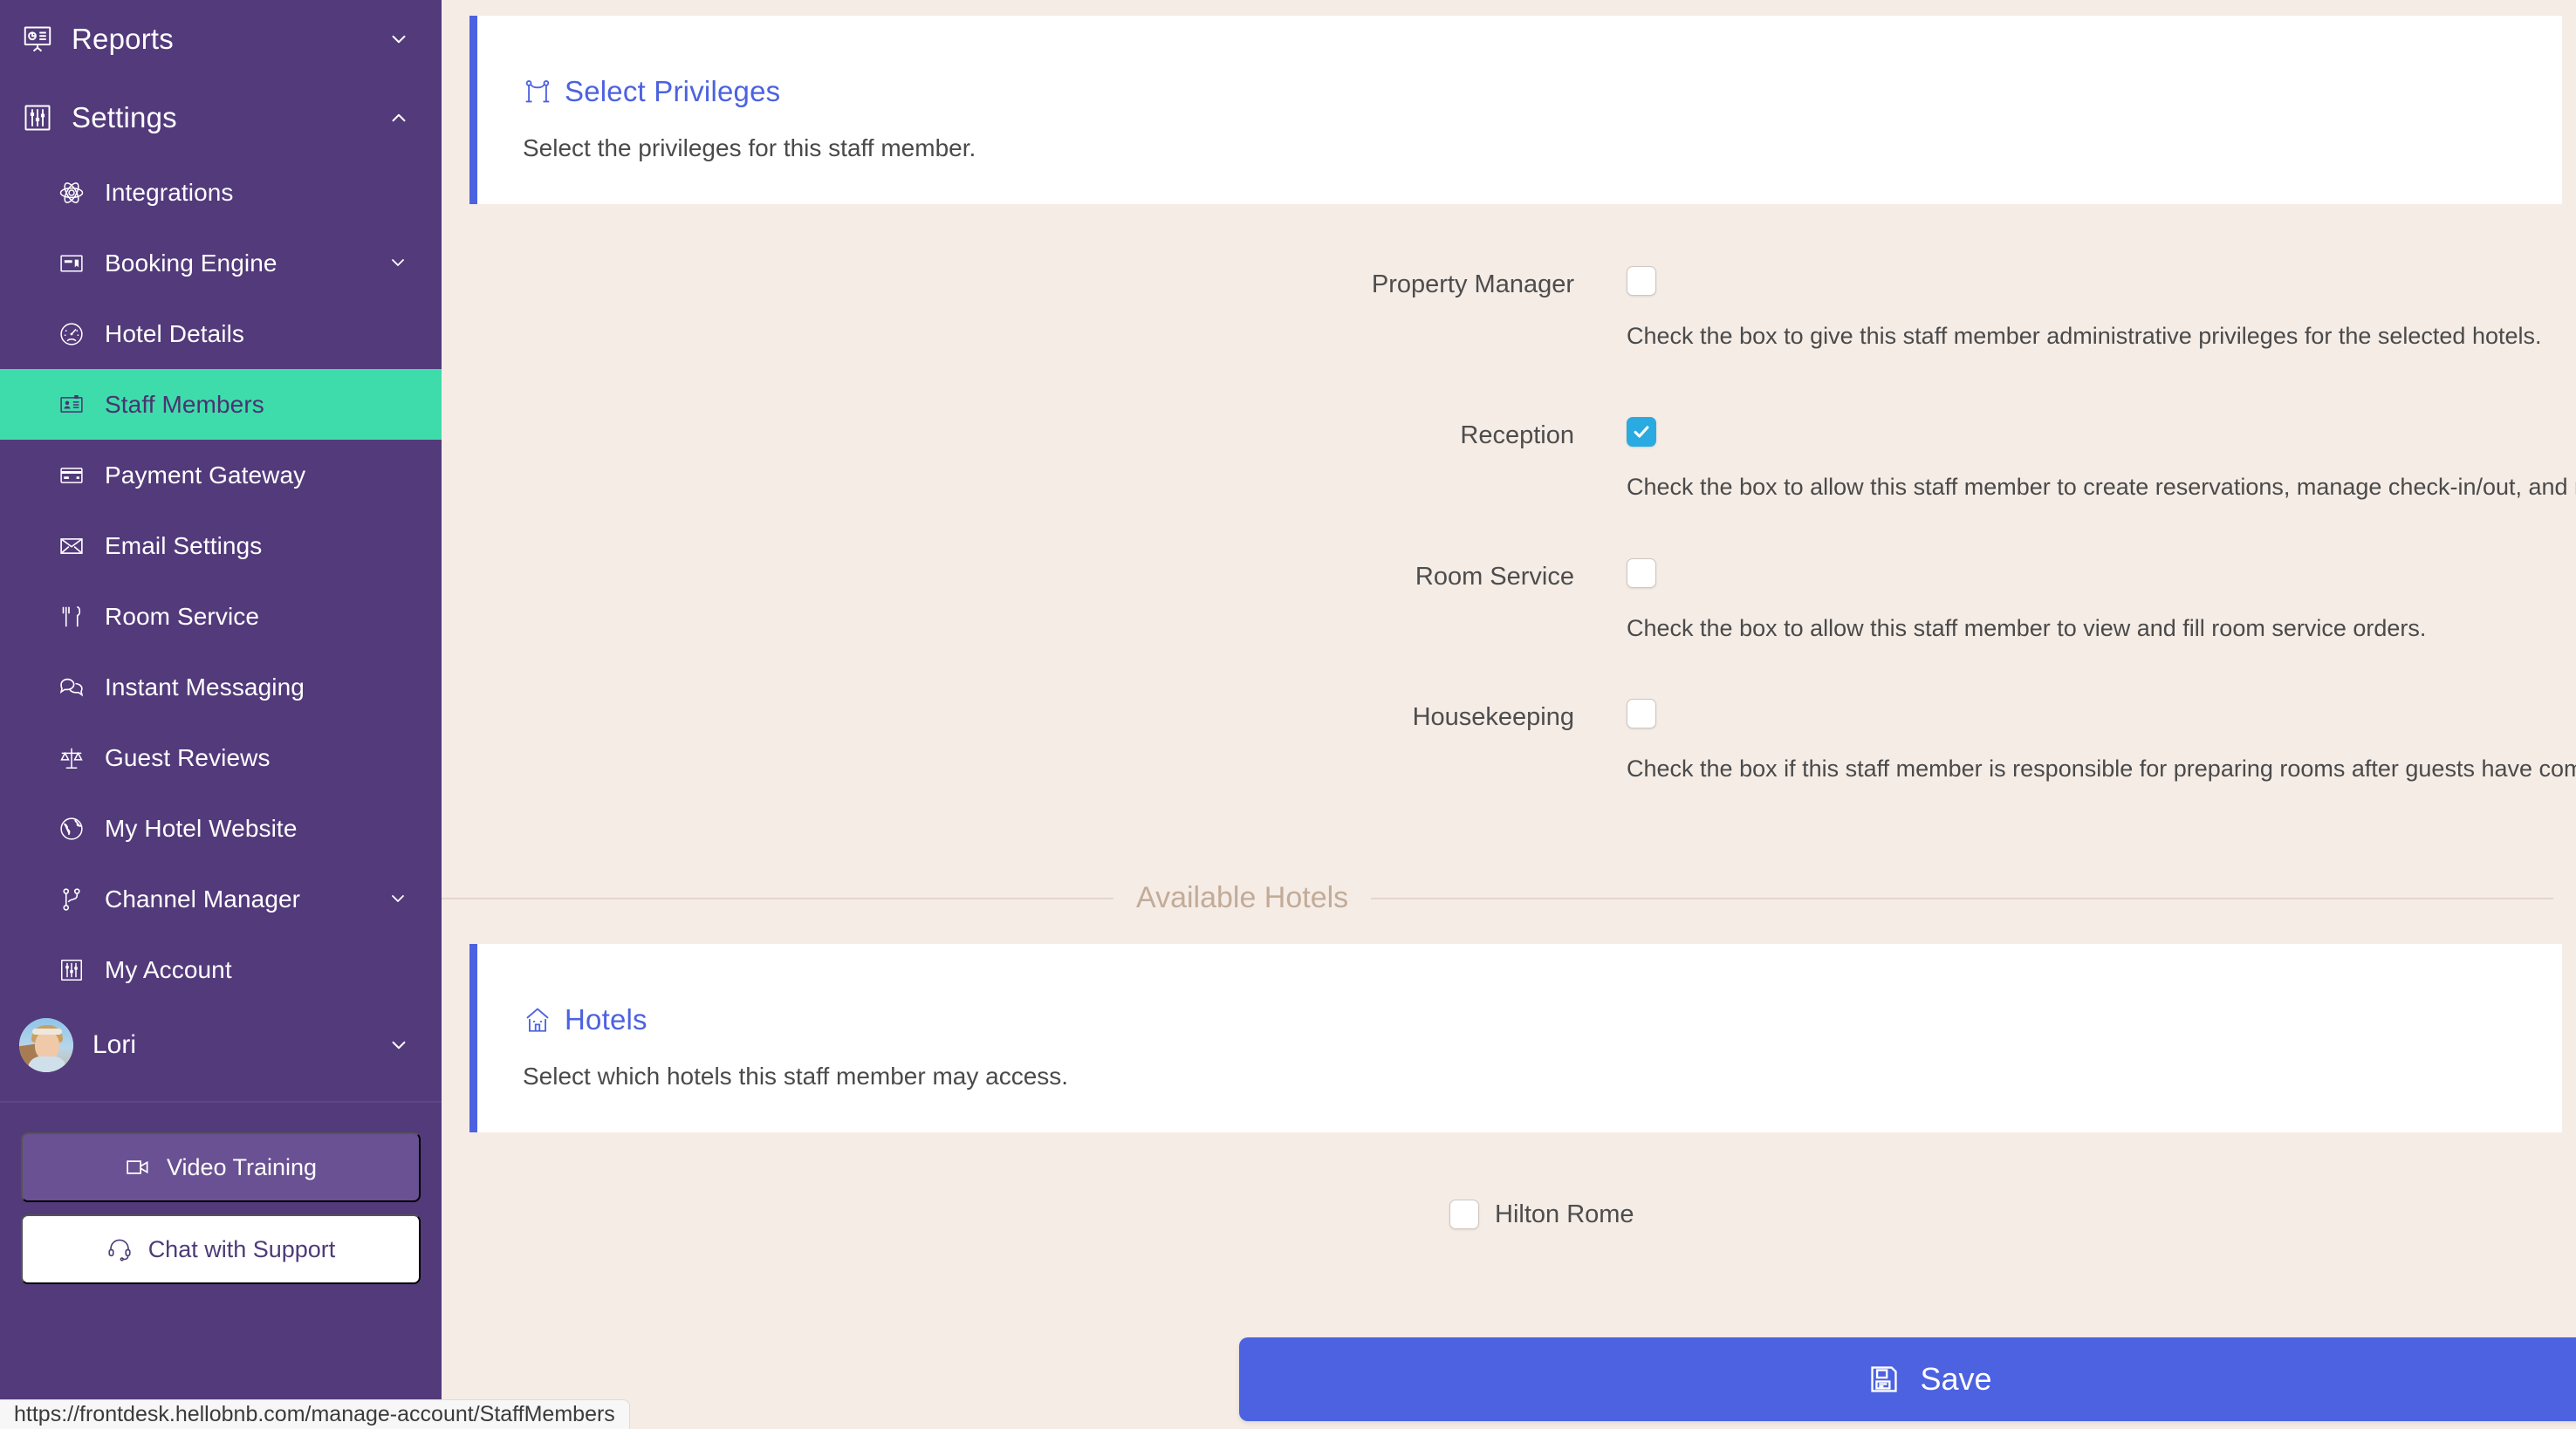 This screenshot has height=1429, width=2576. What do you see at coordinates (183, 616) in the screenshot?
I see `sidebar-item-label: Room Service` at bounding box center [183, 616].